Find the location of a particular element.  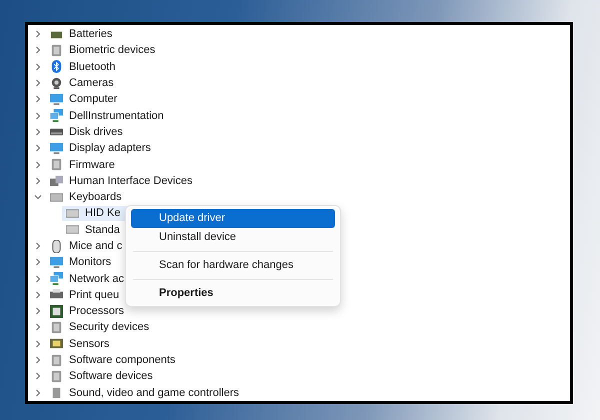

menu-item: Uninstall device is located at coordinates (233, 237).